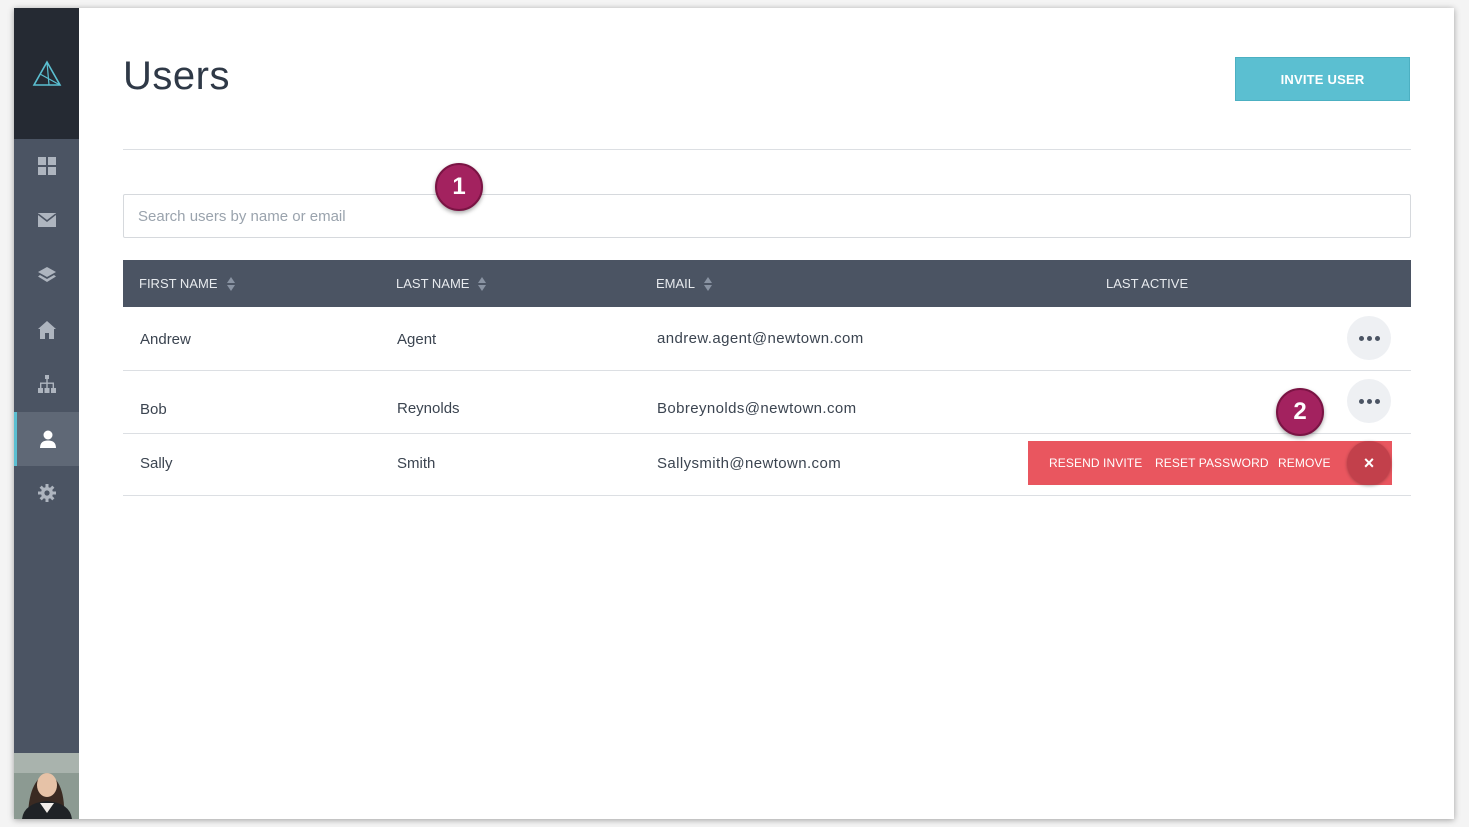  What do you see at coordinates (676, 283) in the screenshot?
I see `column-label: EMAIL` at bounding box center [676, 283].